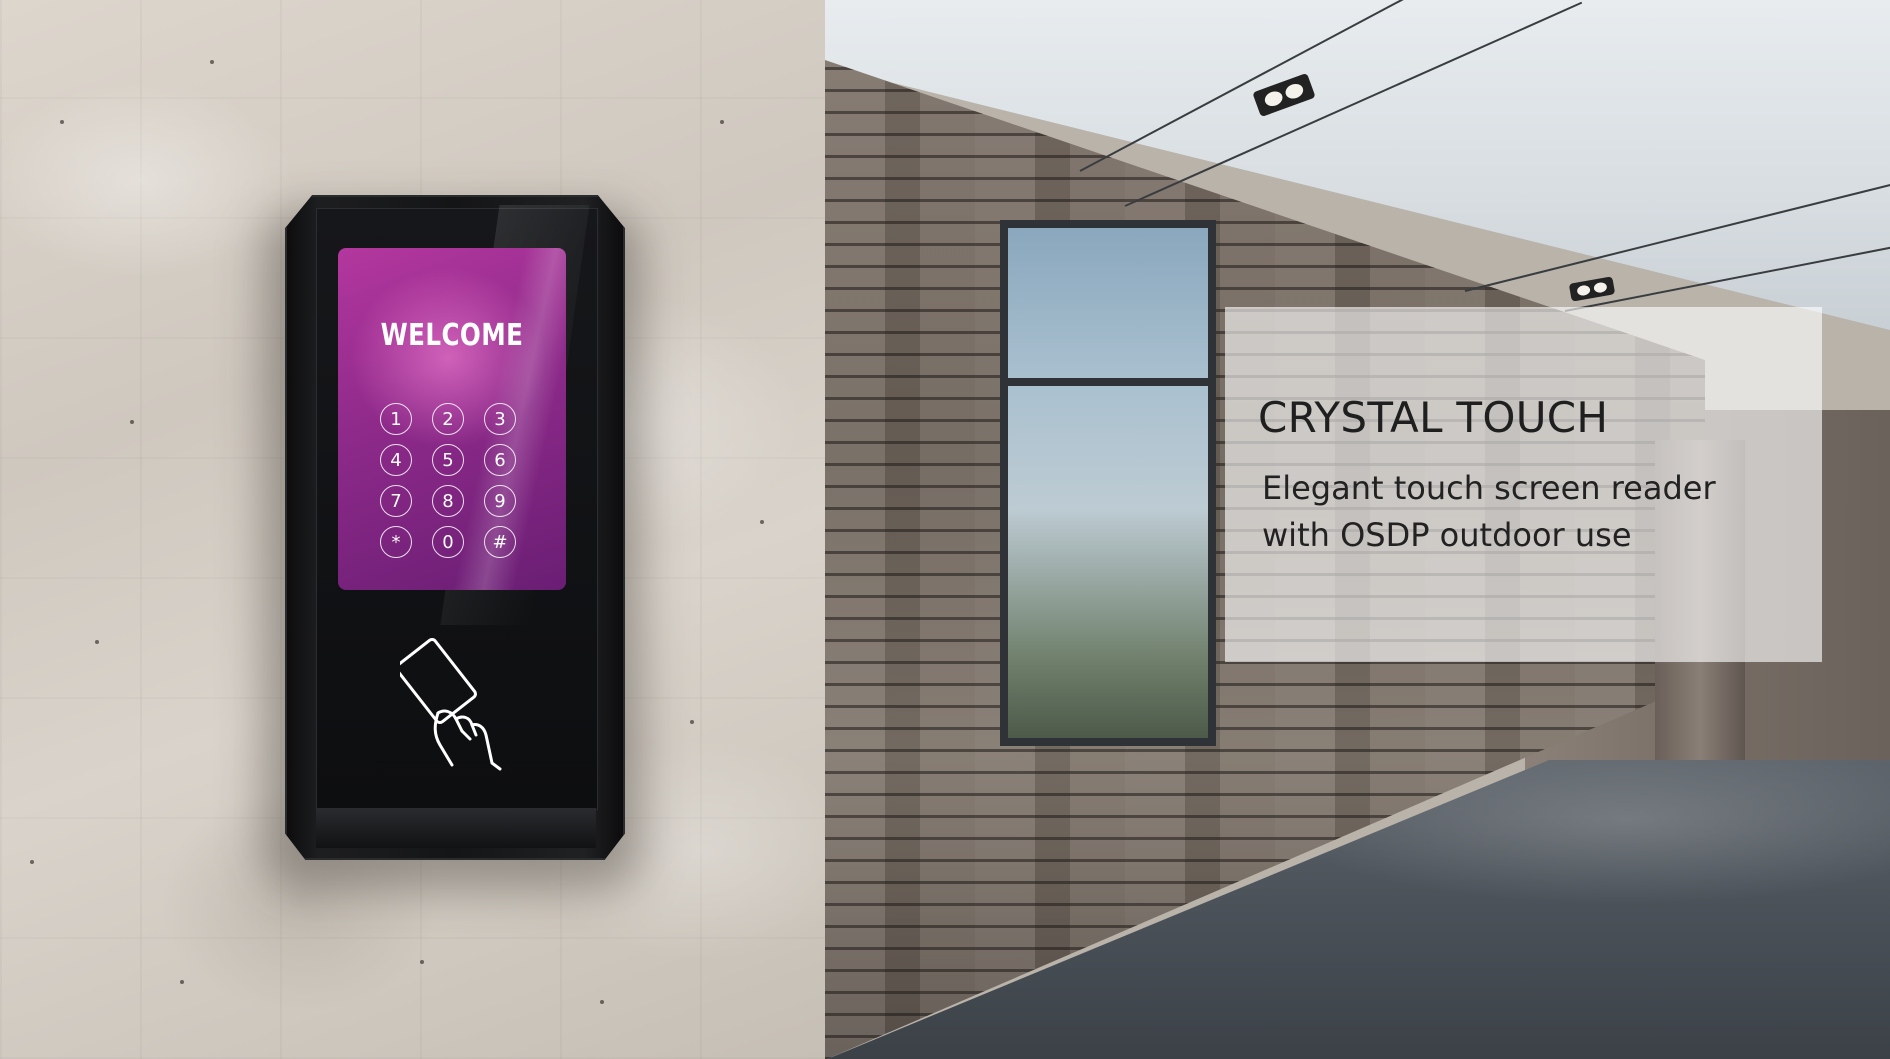 The width and height of the screenshot is (1890, 1059). Describe the element at coordinates (500, 419) in the screenshot. I see `key-3: 3` at that location.